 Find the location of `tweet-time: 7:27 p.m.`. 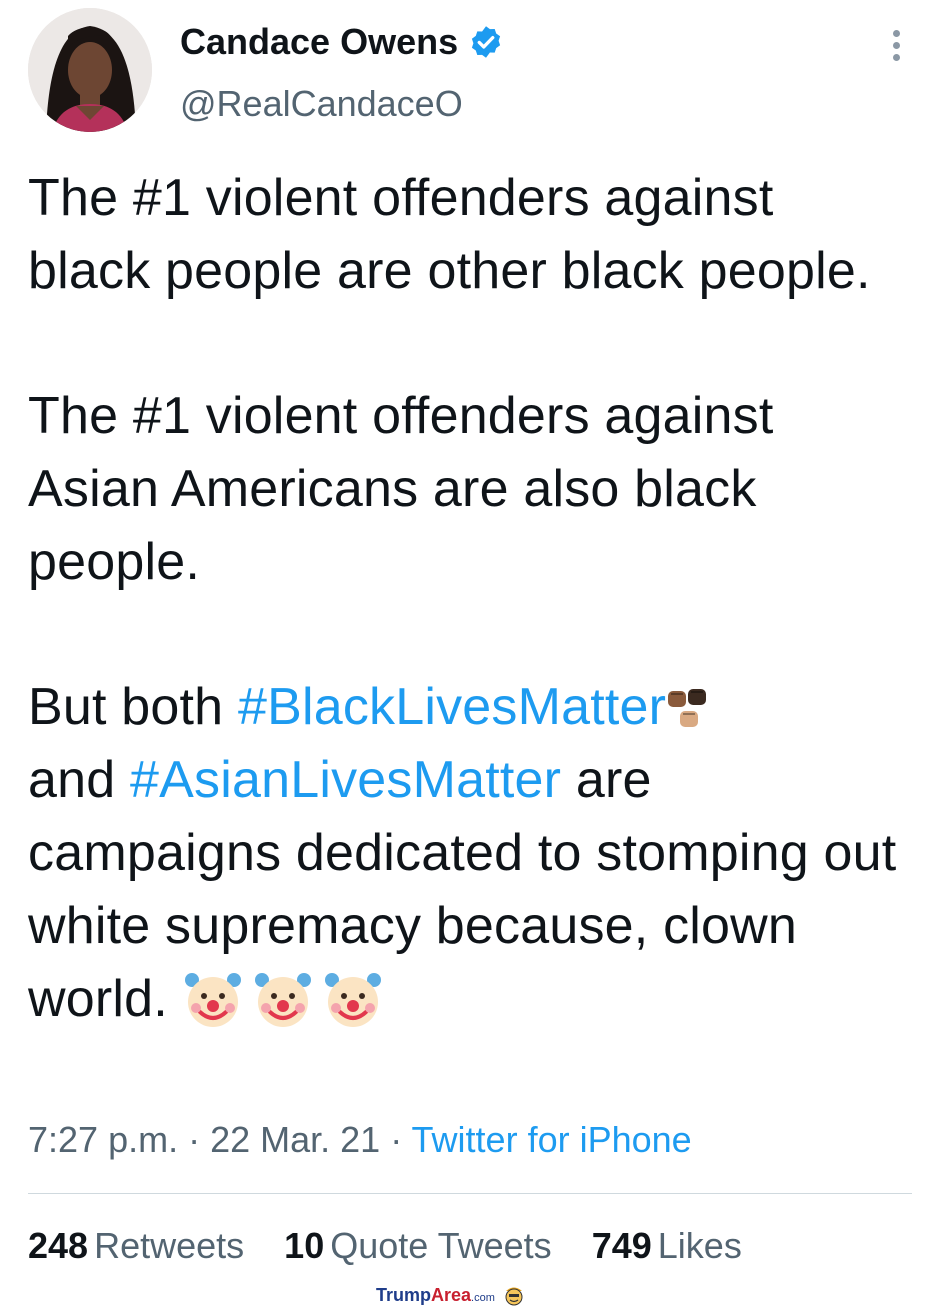

tweet-time: 7:27 p.m. is located at coordinates (103, 1139).